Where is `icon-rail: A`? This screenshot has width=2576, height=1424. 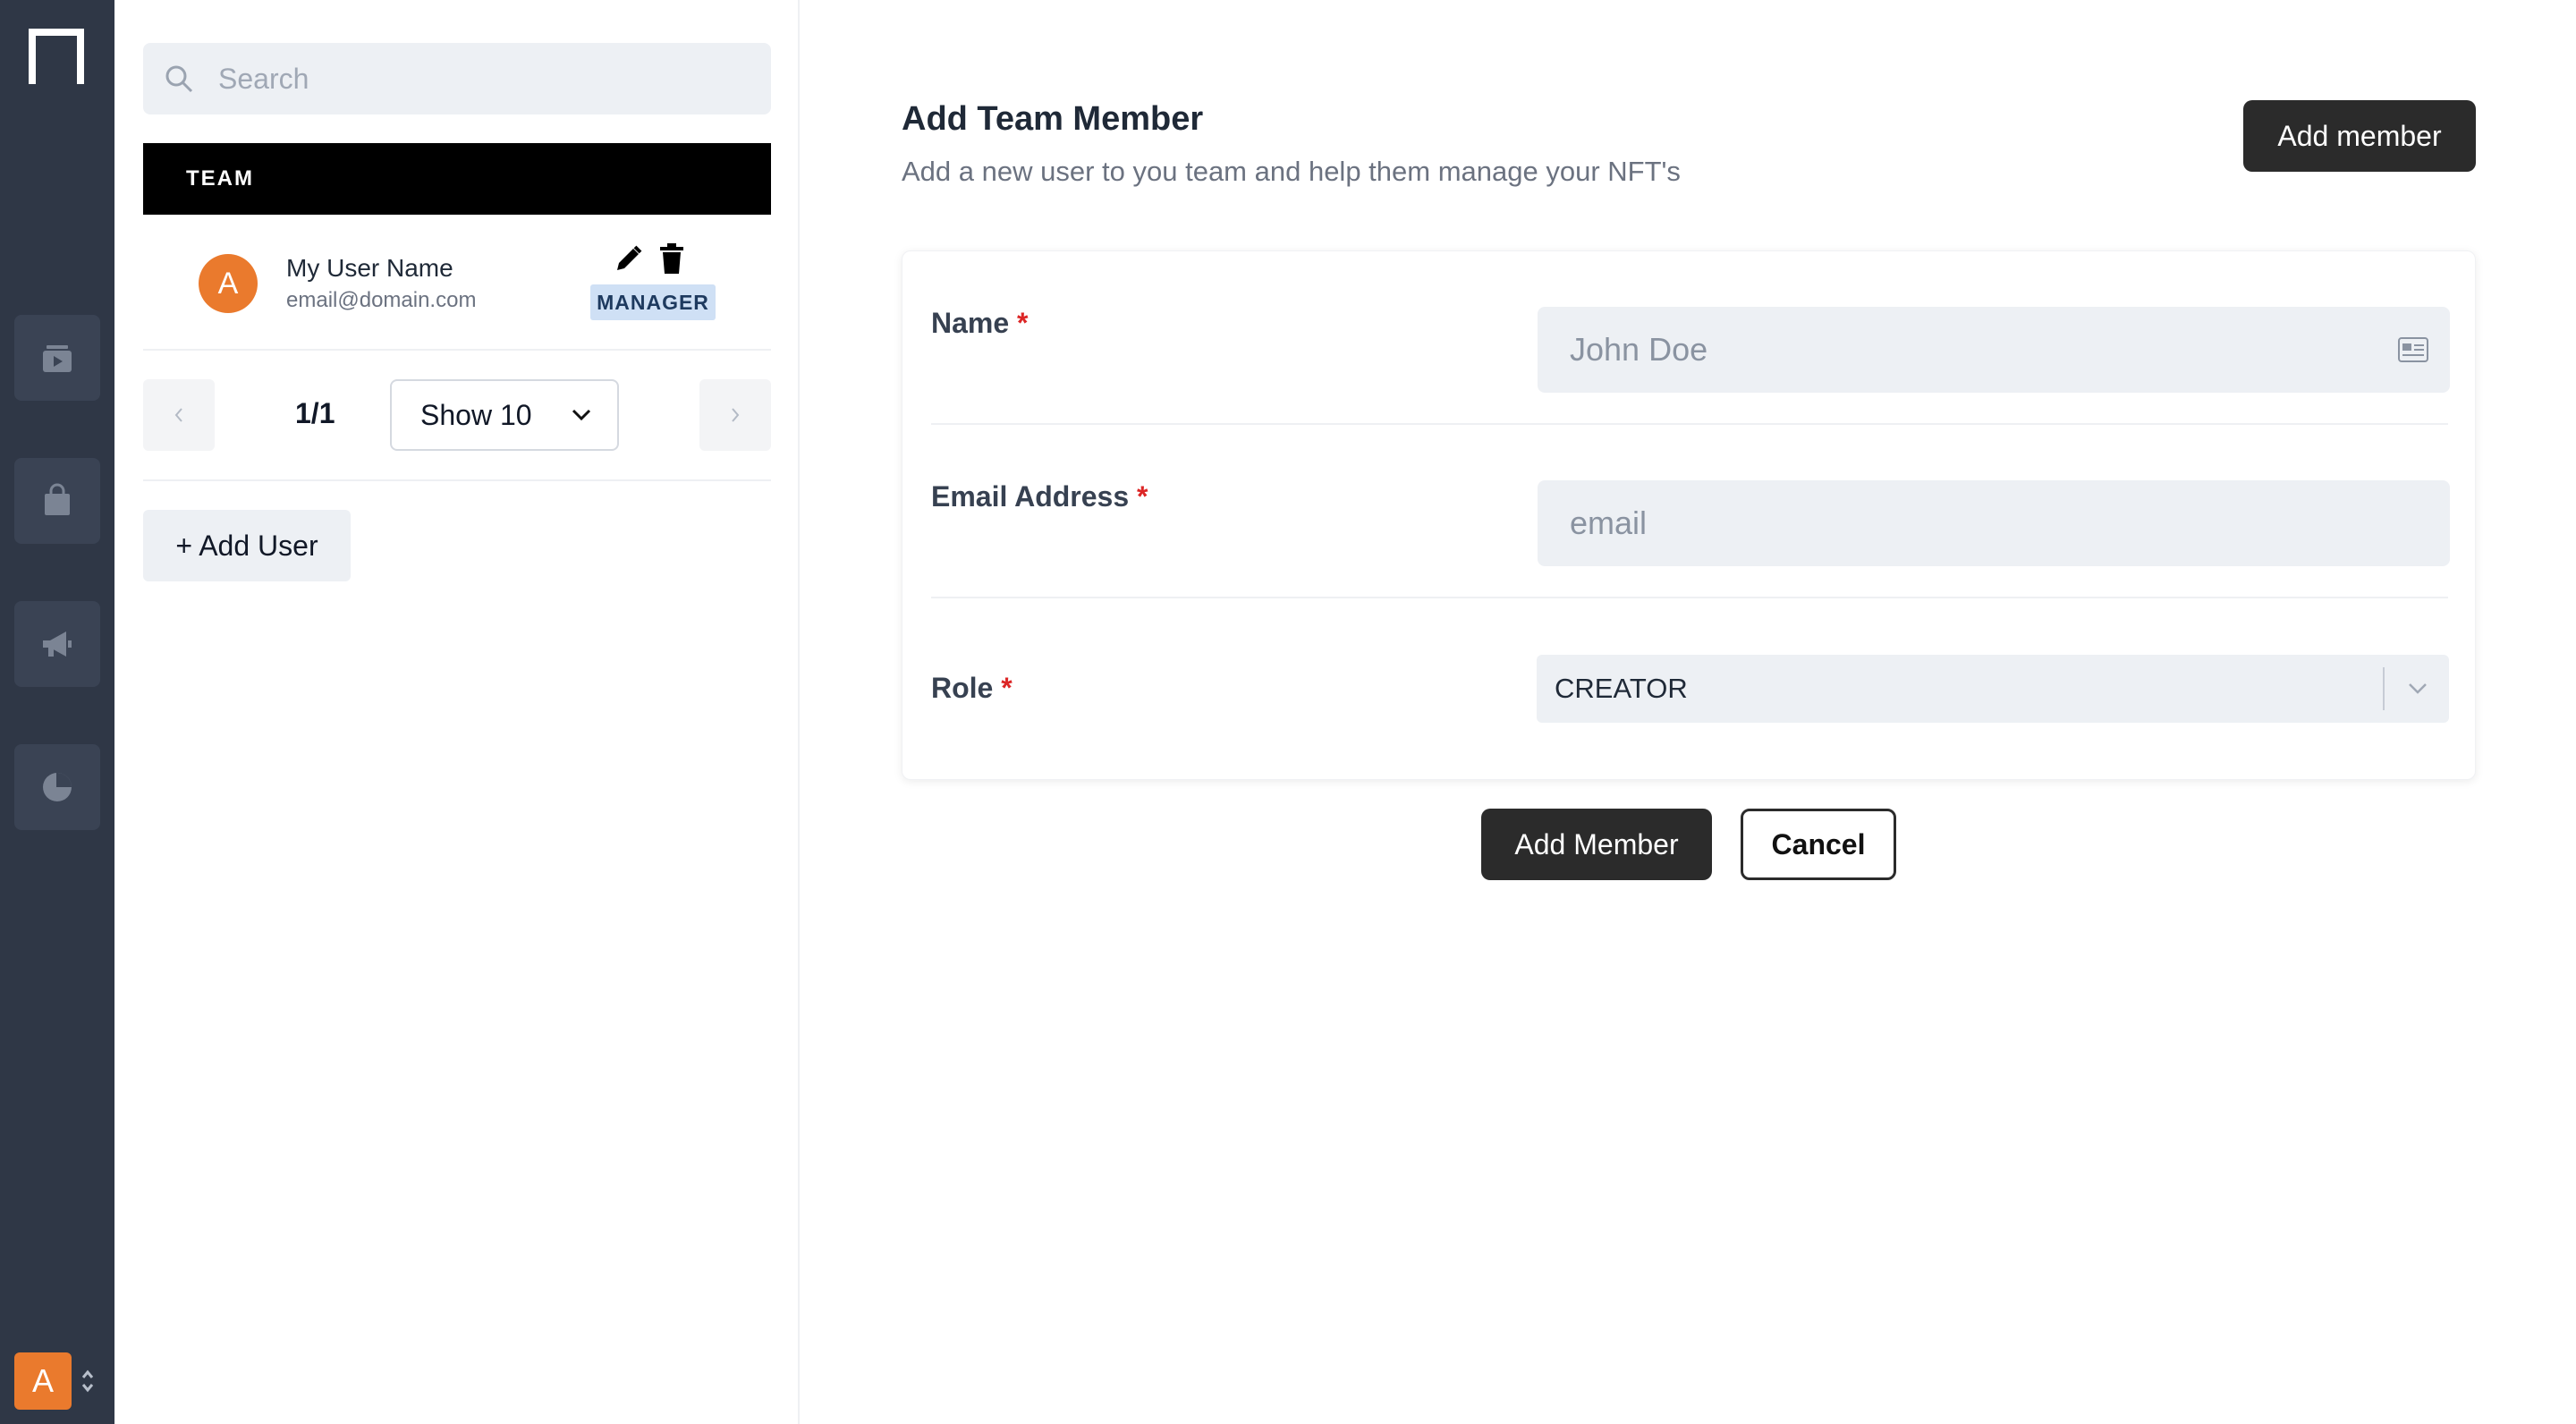 icon-rail: A is located at coordinates (57, 712).